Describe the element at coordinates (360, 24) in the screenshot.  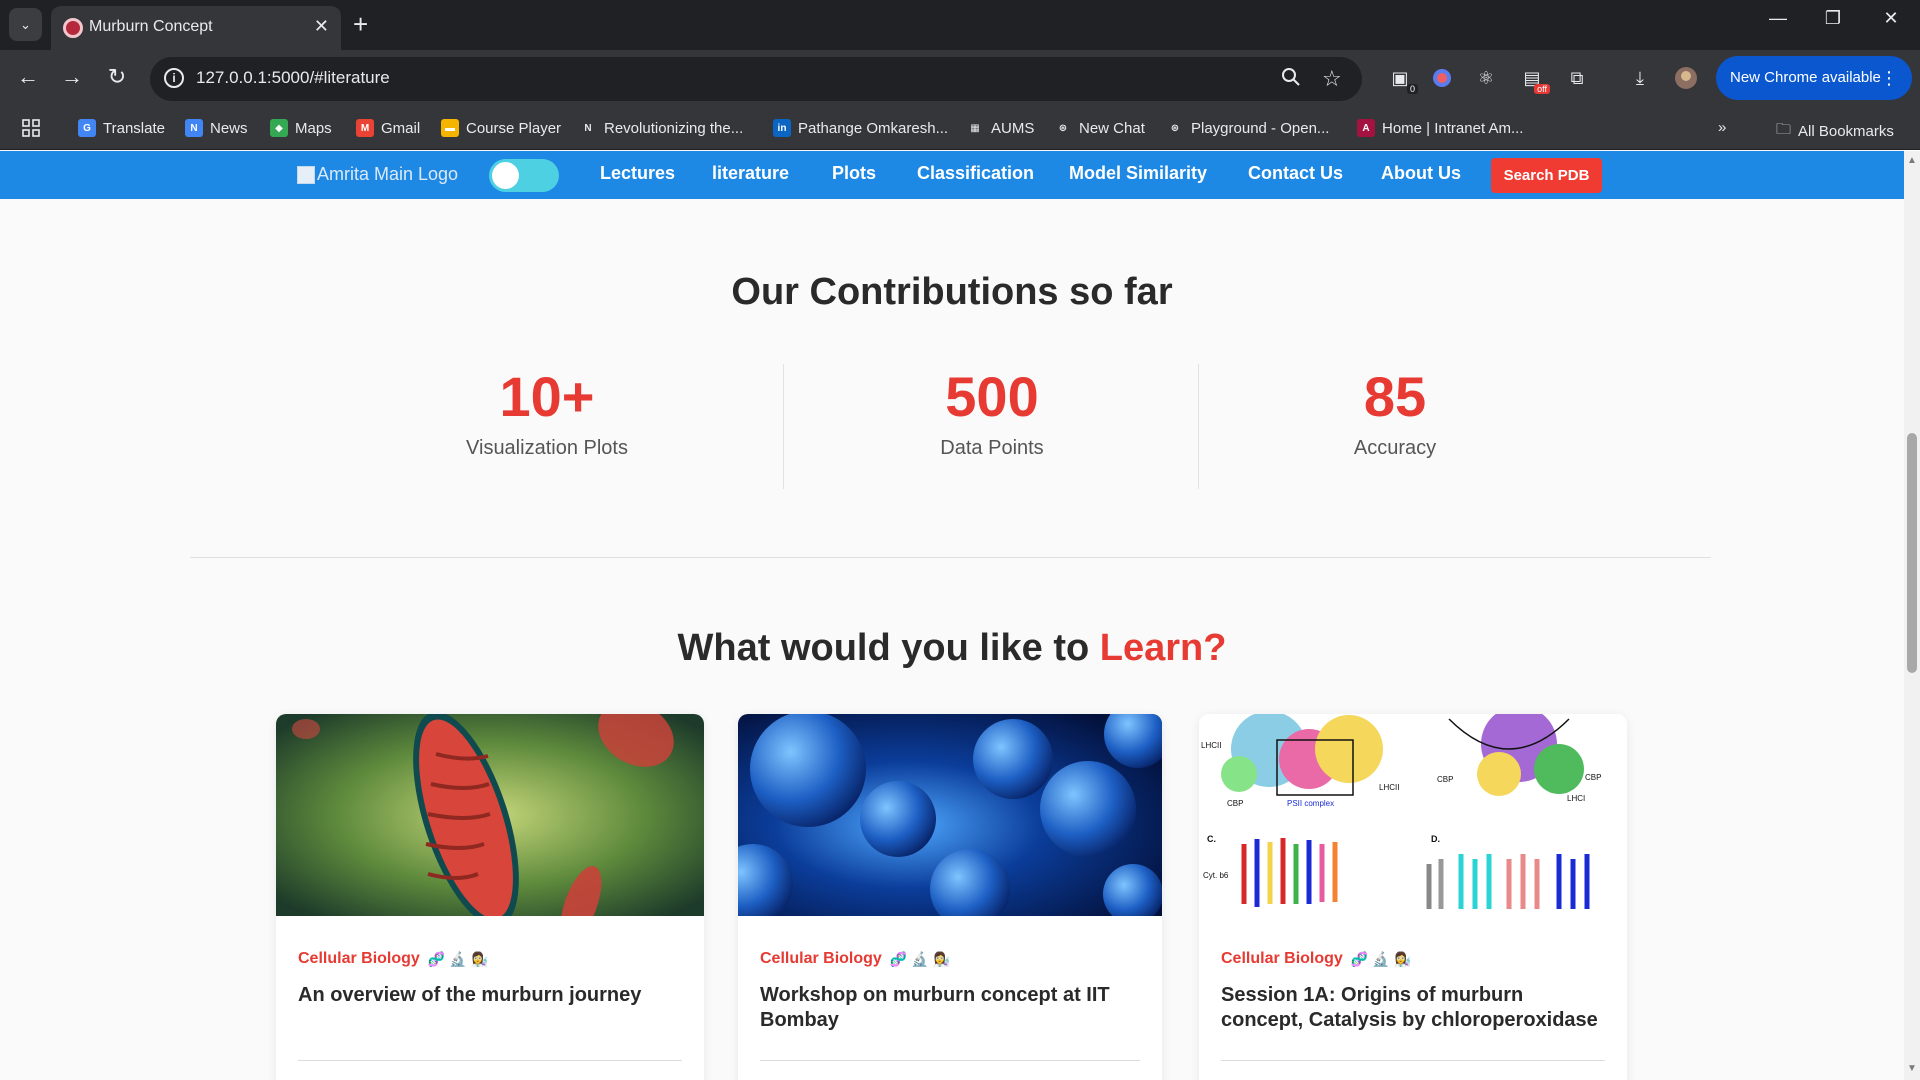
I see `new-tab-button: +` at that location.